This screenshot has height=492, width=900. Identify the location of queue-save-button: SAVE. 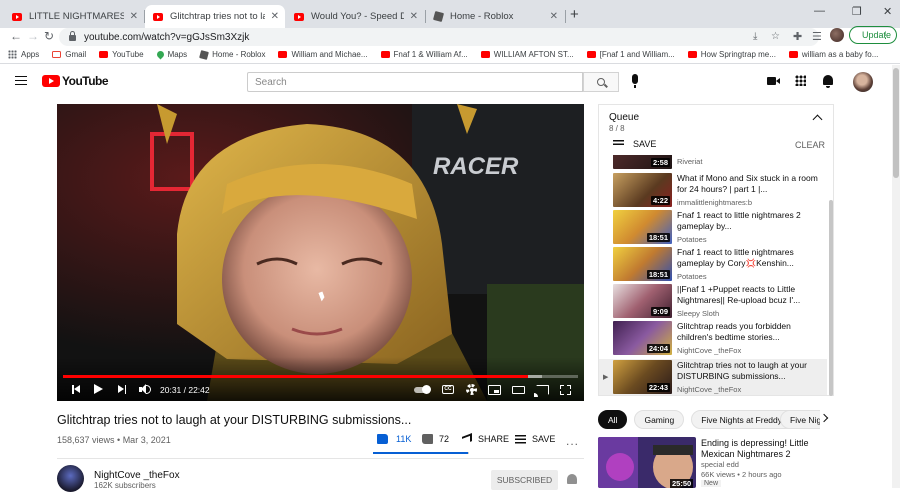
(634, 144).